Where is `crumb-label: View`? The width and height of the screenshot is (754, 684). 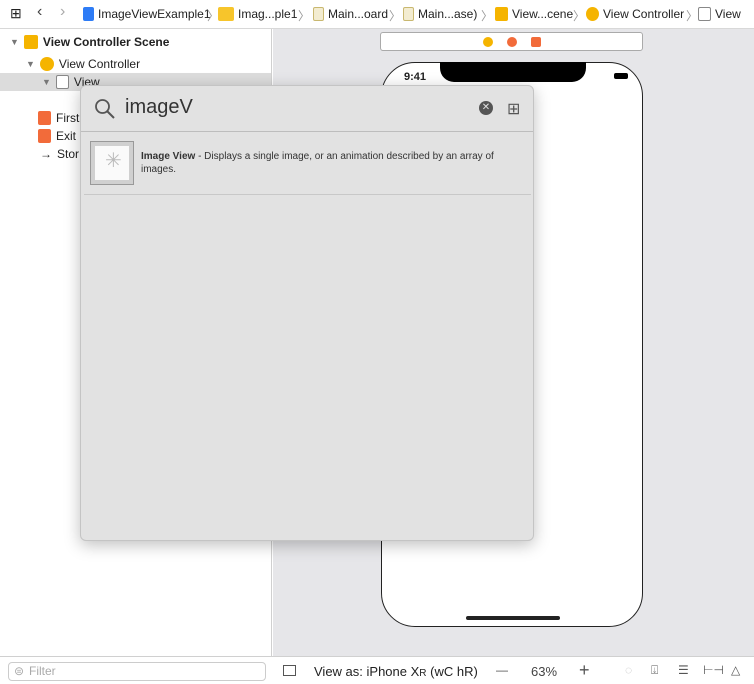
crumb-label: View is located at coordinates (728, 14).